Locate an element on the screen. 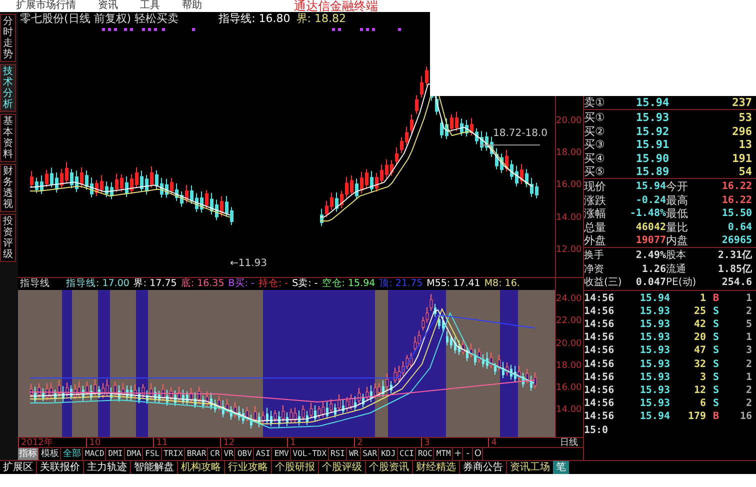 The width and height of the screenshot is (756, 487). tick-volume: 42 is located at coordinates (699, 325).